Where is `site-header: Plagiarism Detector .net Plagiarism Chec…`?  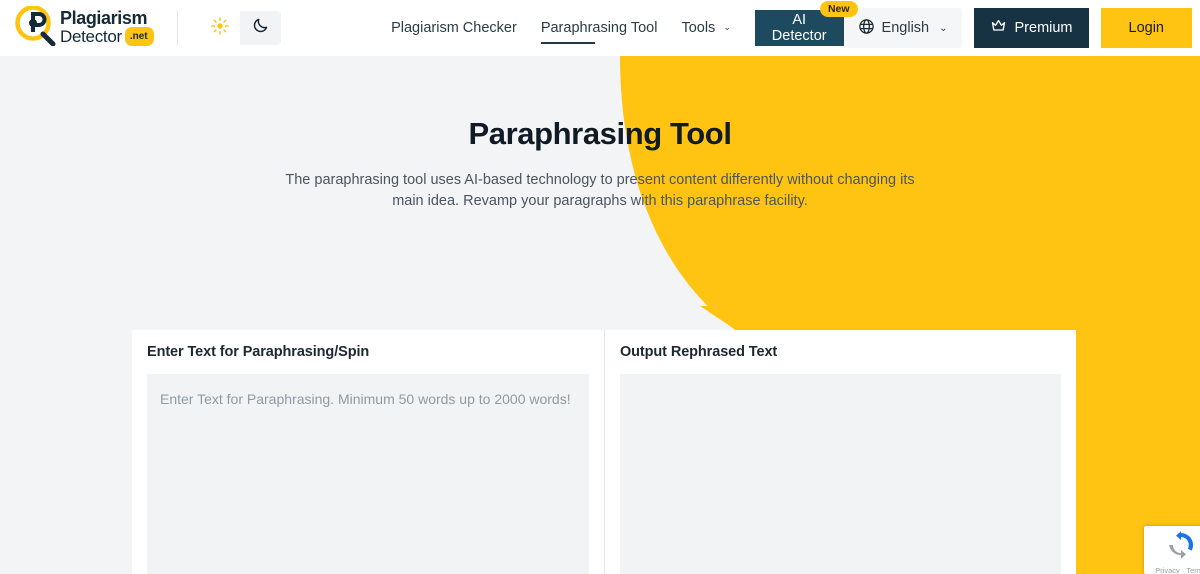 site-header: Plagiarism Detector .net Plagiarism Chec… is located at coordinates (600, 28).